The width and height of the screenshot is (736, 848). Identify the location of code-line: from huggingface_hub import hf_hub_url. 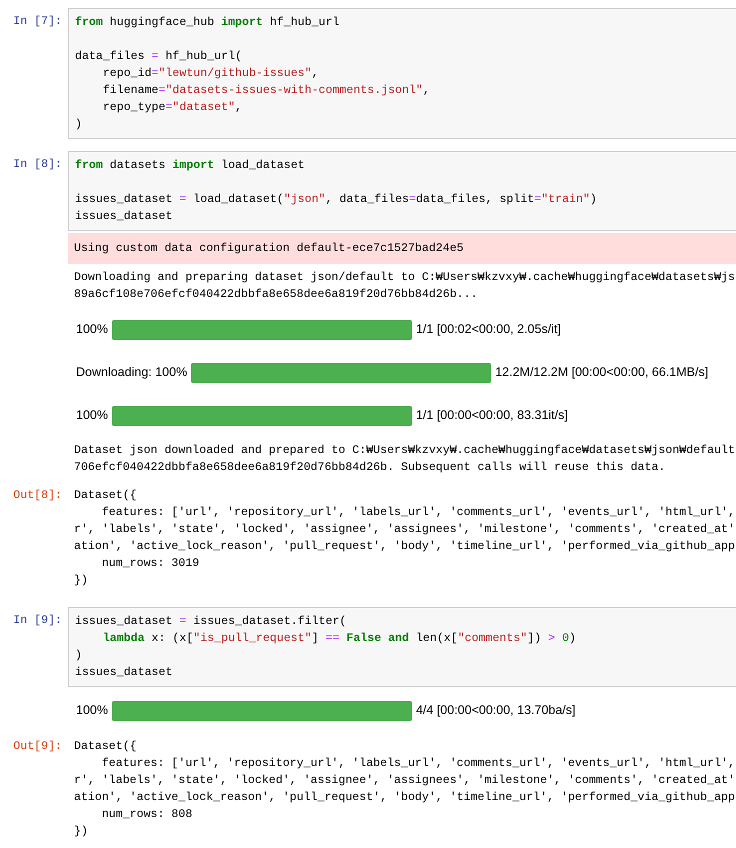
(207, 23).